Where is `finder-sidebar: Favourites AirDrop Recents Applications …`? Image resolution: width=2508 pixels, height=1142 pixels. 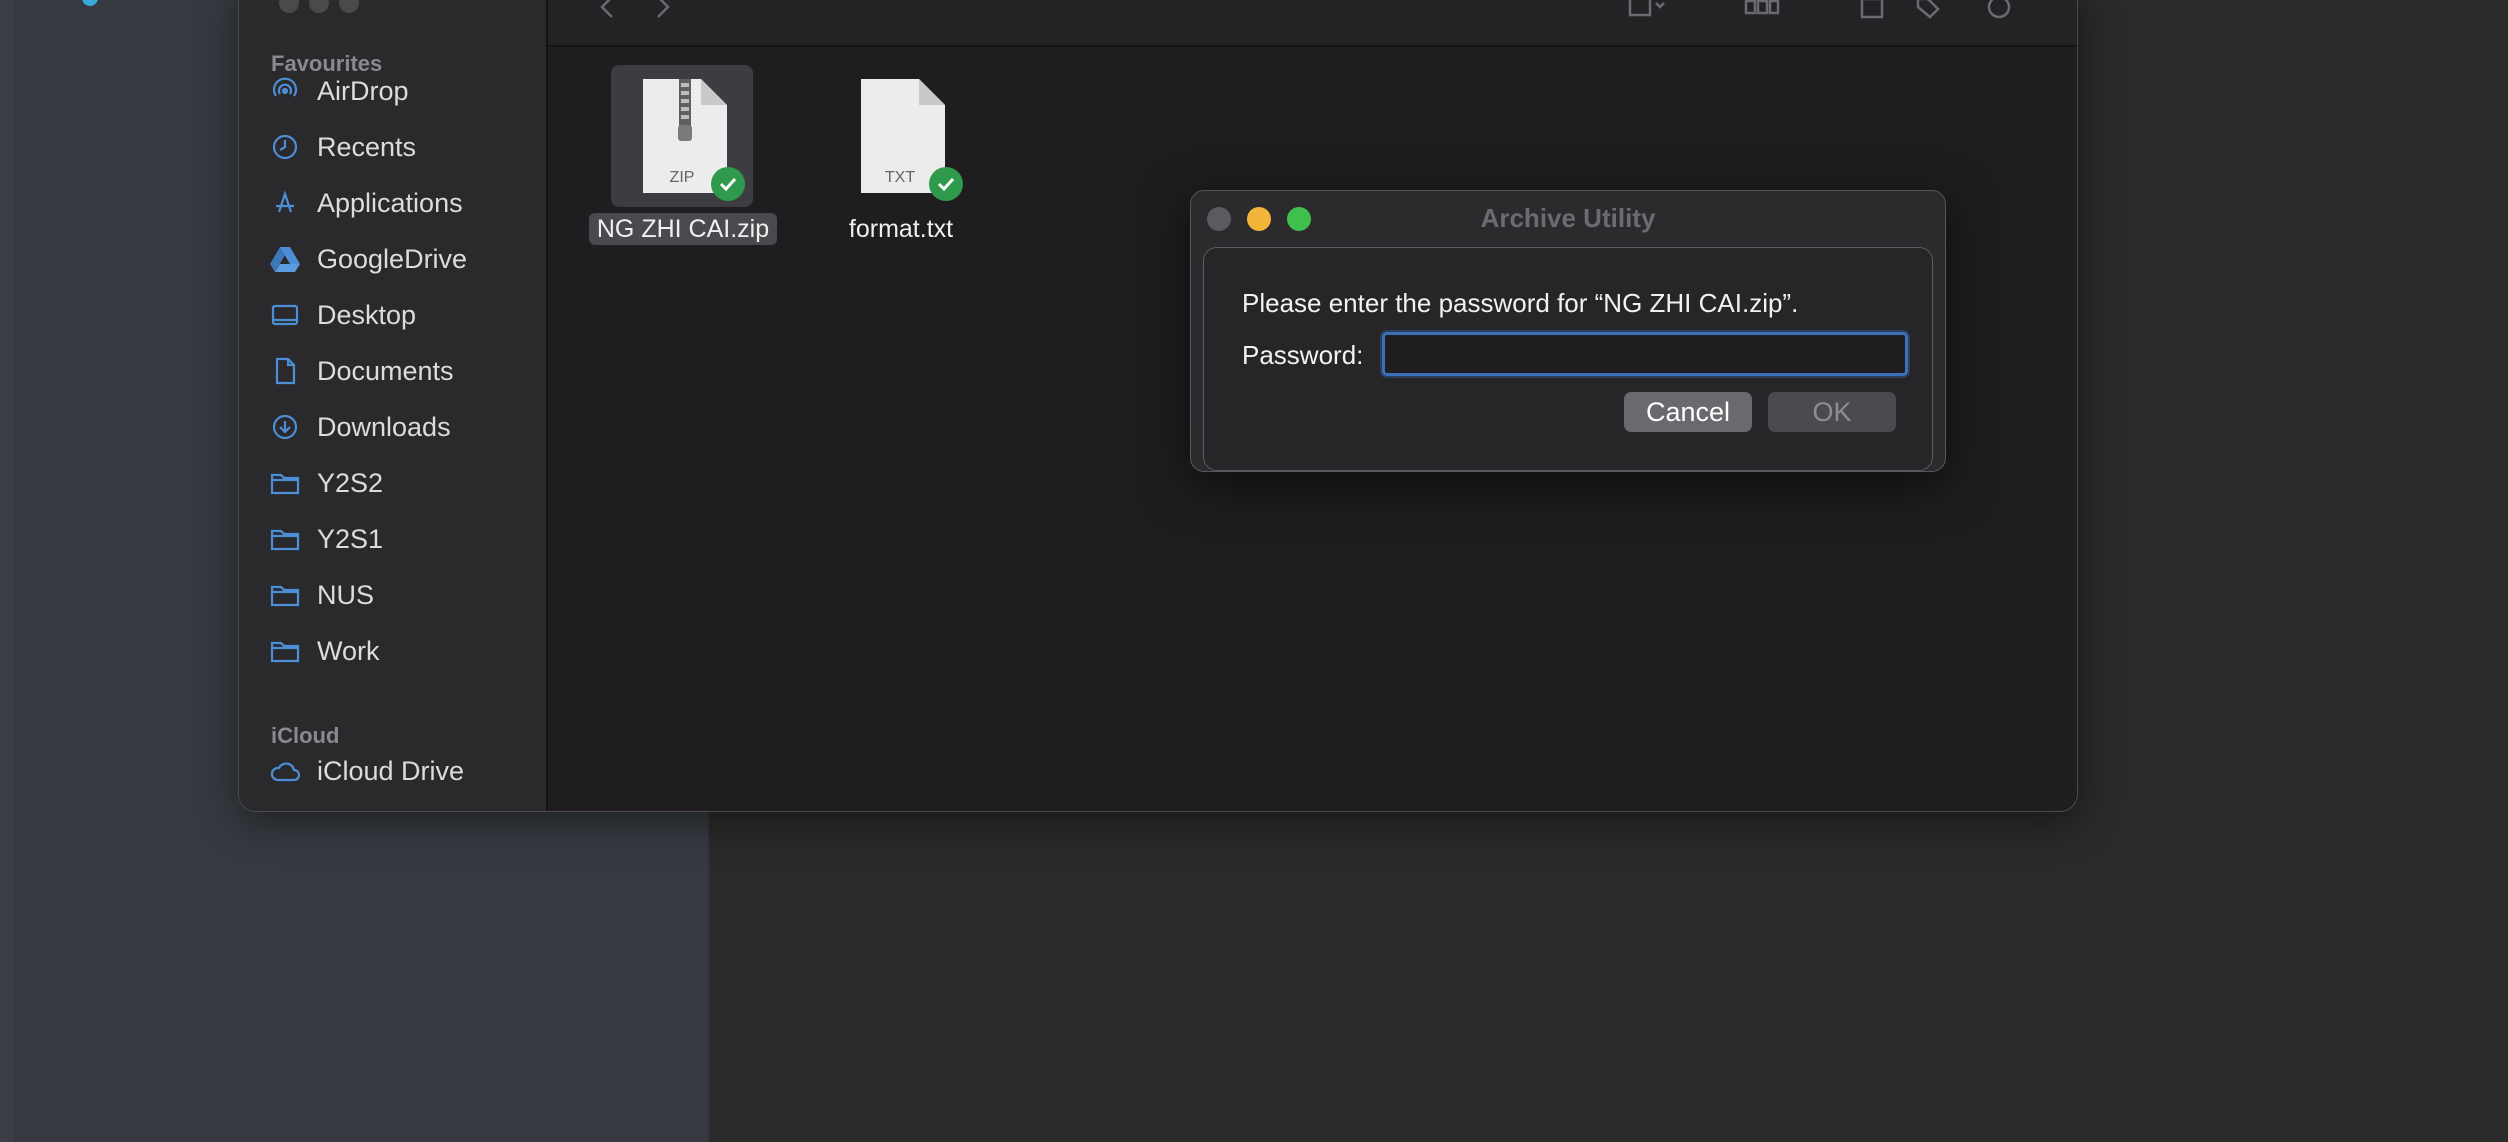 finder-sidebar: Favourites AirDrop Recents Applications … is located at coordinates (393, 405).